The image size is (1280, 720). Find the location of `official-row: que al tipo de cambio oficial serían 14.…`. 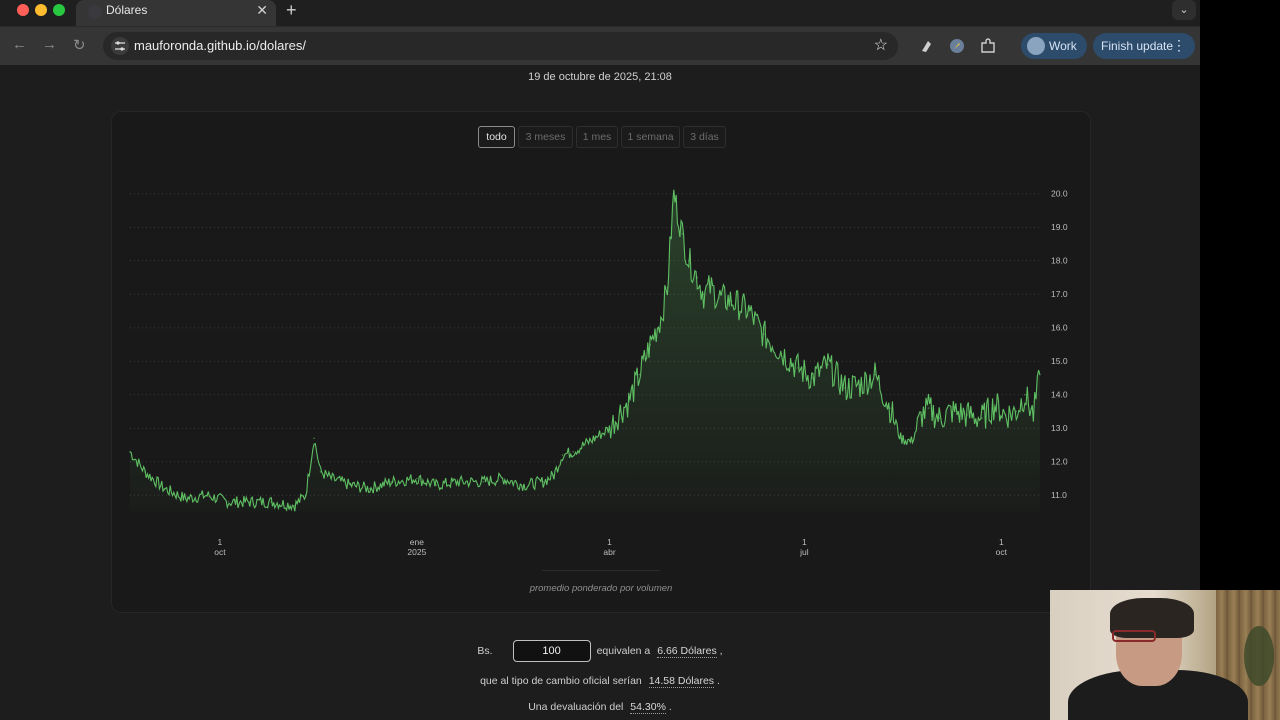

official-row: que al tipo de cambio oficial serían 14.… is located at coordinates (600, 681).